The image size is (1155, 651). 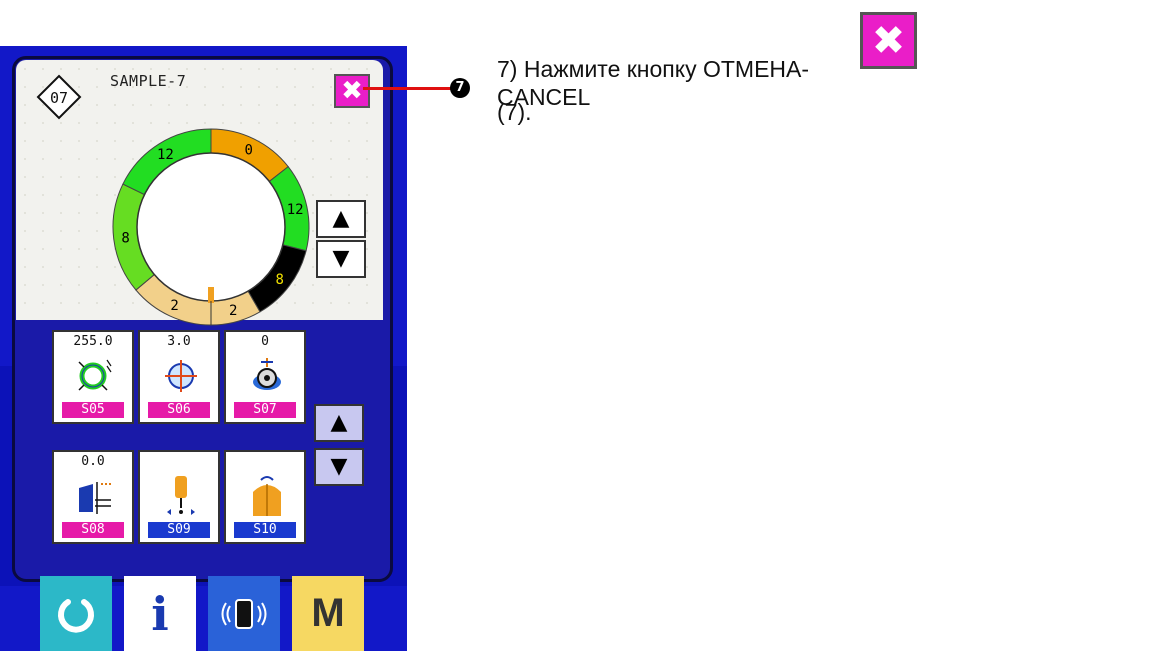 I want to click on pattern-display-area: 07 SAMPLE-7 ✖ 0 12 8 2 2 8 12 ▲ ▼, so click(x=199, y=193).